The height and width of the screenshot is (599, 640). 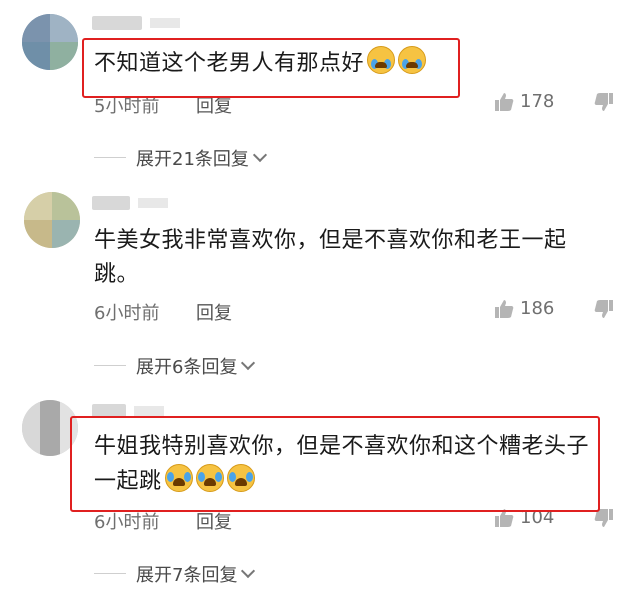 What do you see at coordinates (127, 313) in the screenshot?
I see `comment-time: 6小时前` at bounding box center [127, 313].